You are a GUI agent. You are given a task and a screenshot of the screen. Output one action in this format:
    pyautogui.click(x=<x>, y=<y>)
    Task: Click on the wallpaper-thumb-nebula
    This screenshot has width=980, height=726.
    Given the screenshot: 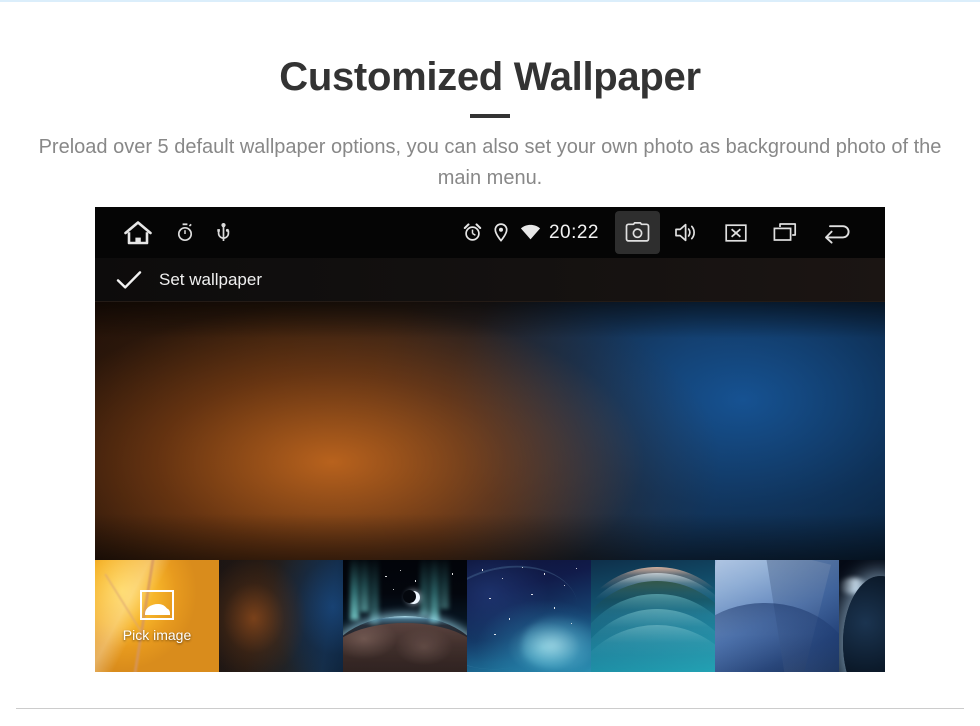 What is the action you would take?
    pyautogui.click(x=529, y=616)
    